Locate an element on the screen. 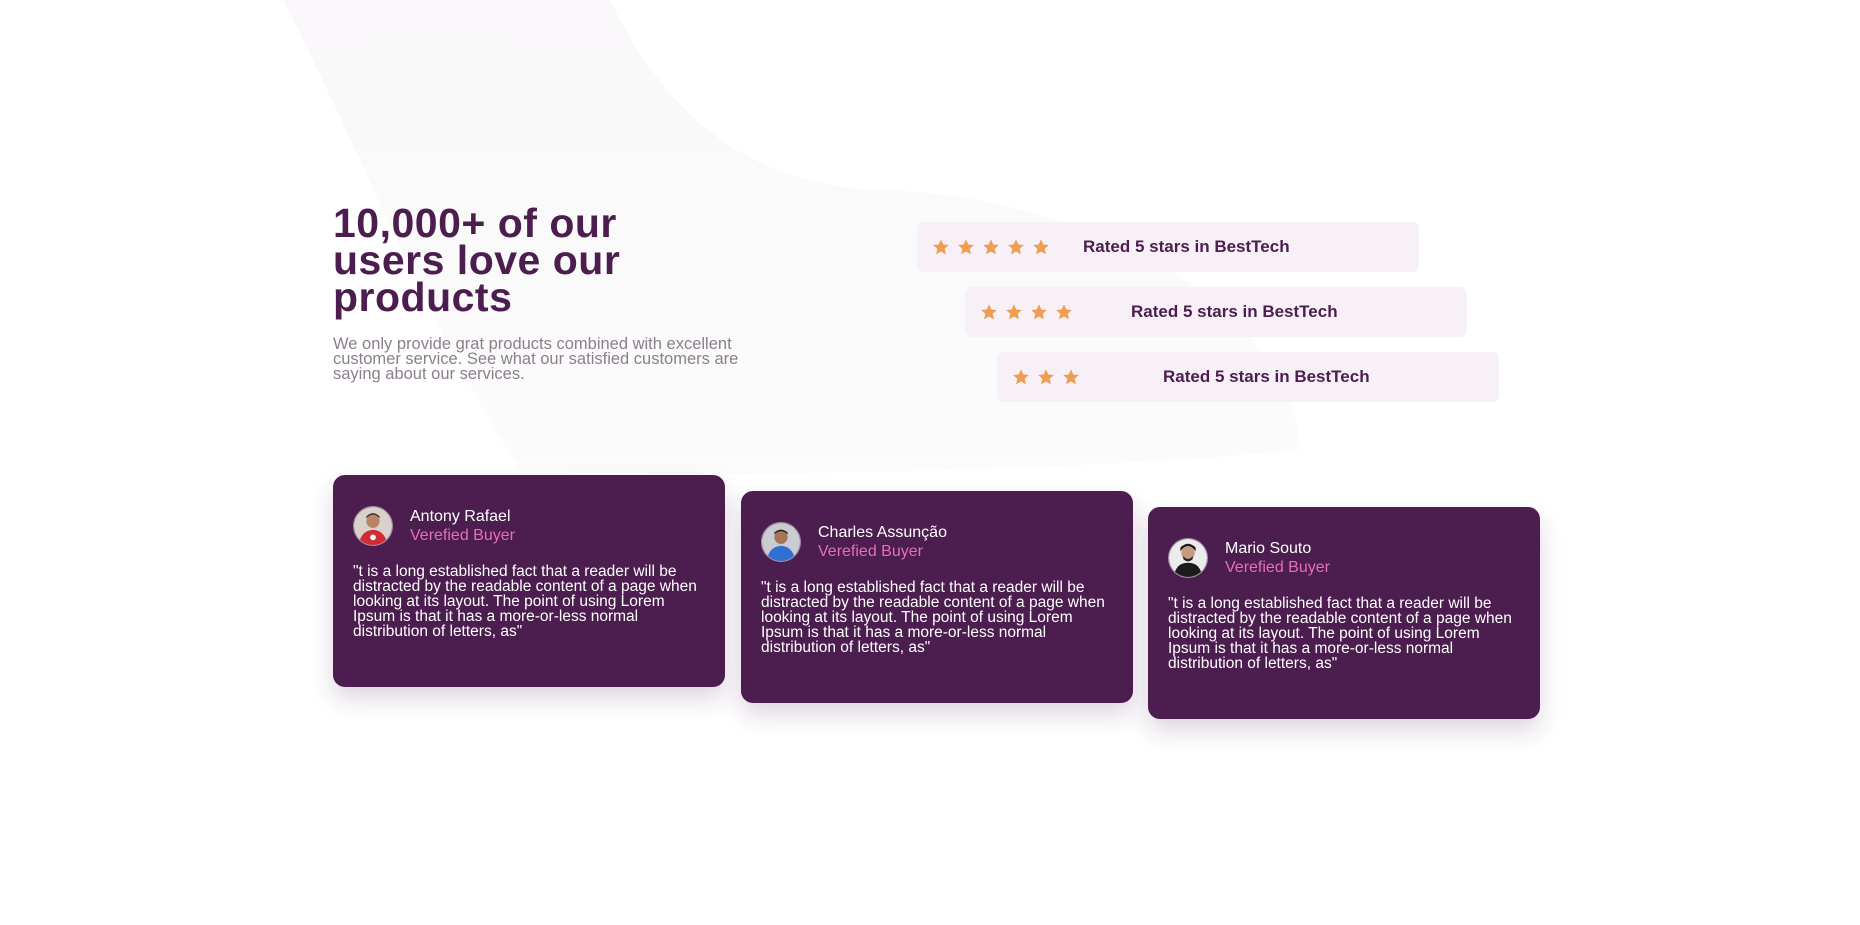 The width and height of the screenshot is (1860, 925). rating-bar-1: Rated 5 stars in BestTech is located at coordinates (1168, 247).